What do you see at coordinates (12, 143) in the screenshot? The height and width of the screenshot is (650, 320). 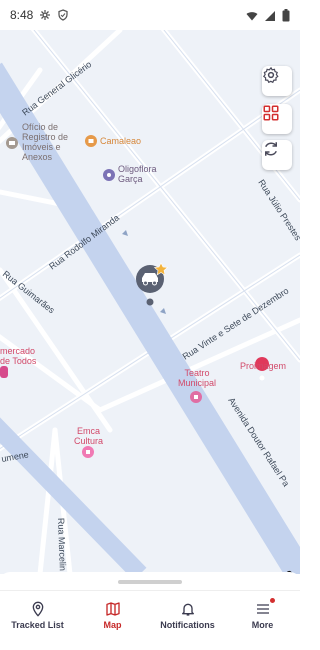 I see `poi-pin-oficio` at bounding box center [12, 143].